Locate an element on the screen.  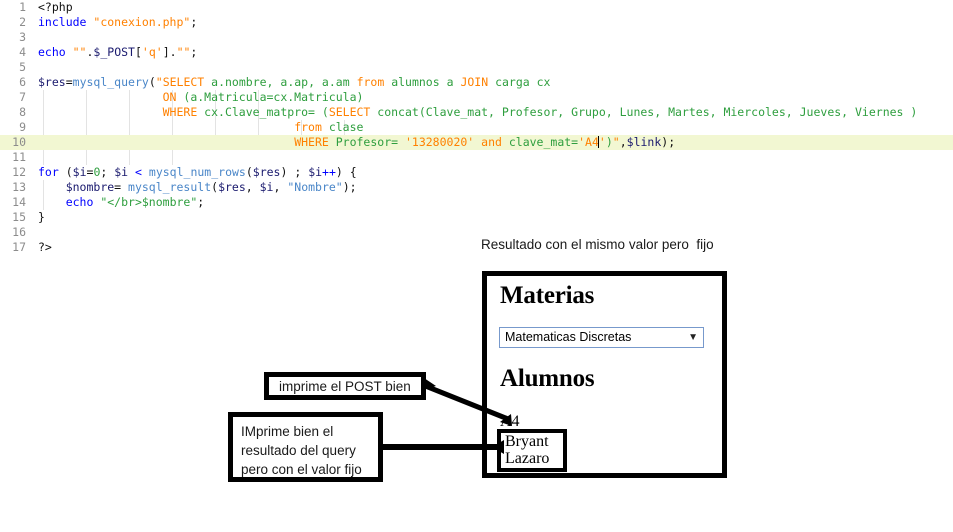
code-token: alumnos a is located at coordinates (422, 82).